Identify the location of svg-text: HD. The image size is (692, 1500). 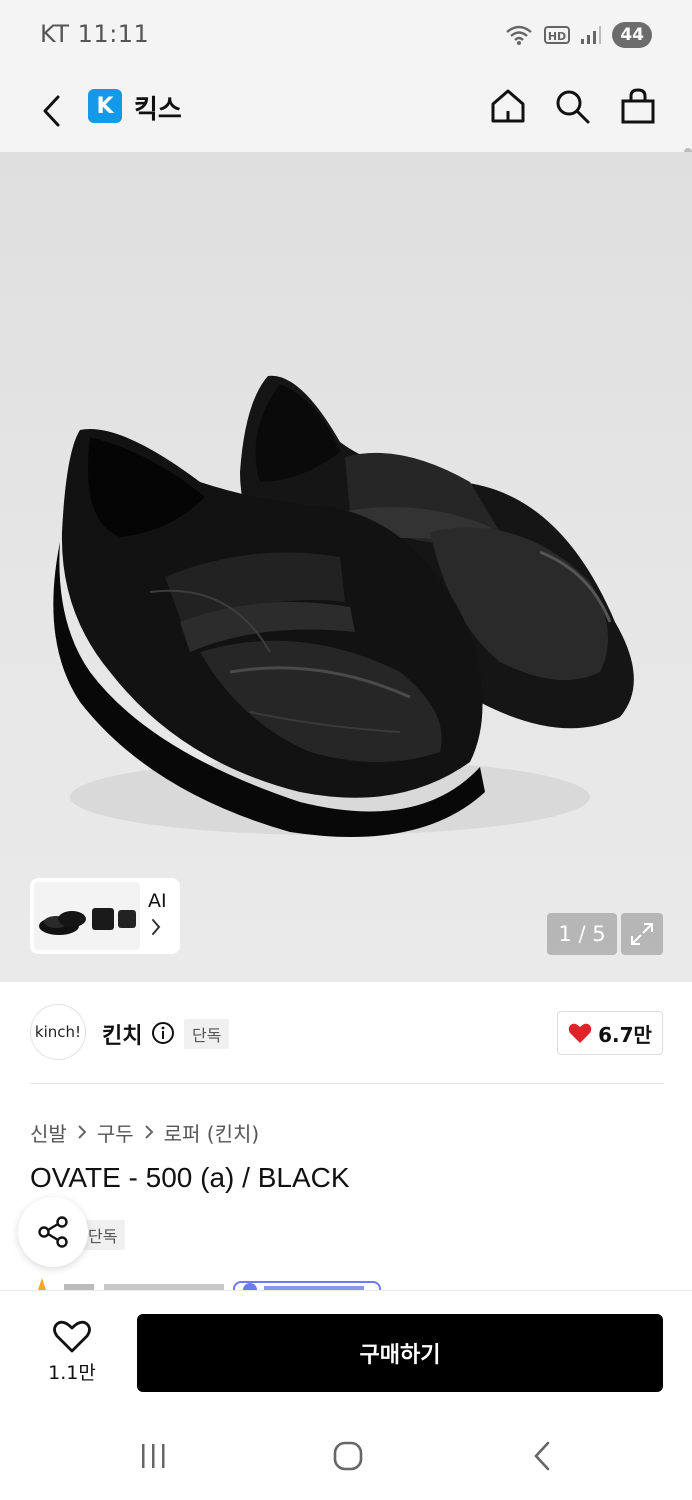
(557, 36).